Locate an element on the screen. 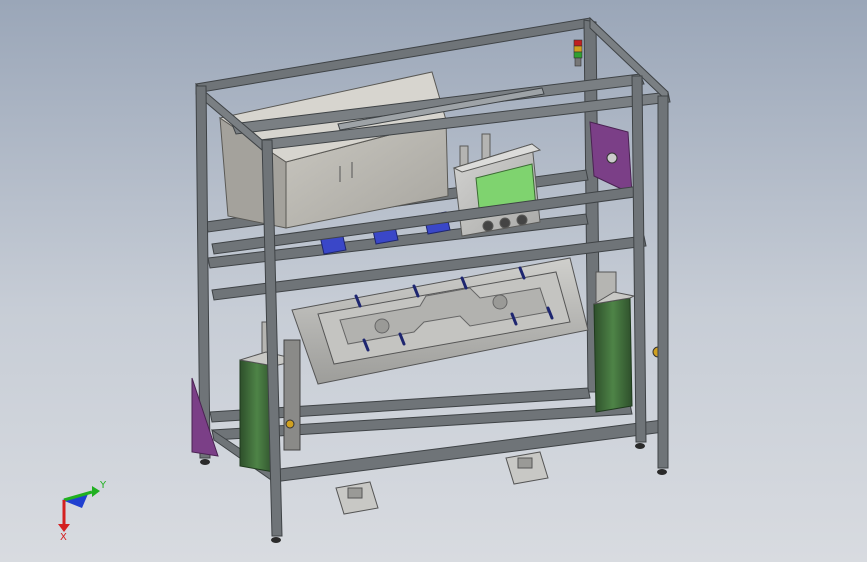 The image size is (867, 562). post-front-right-back is located at coordinates (639, 259).